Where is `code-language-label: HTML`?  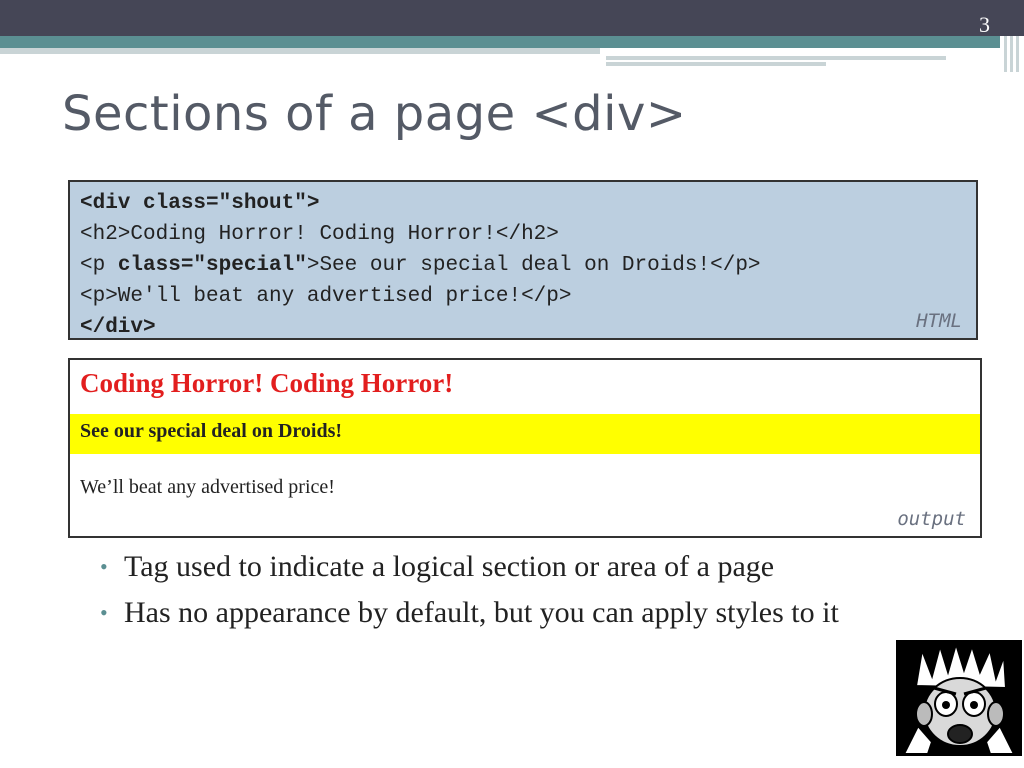
code-language-label: HTML is located at coordinates (939, 321).